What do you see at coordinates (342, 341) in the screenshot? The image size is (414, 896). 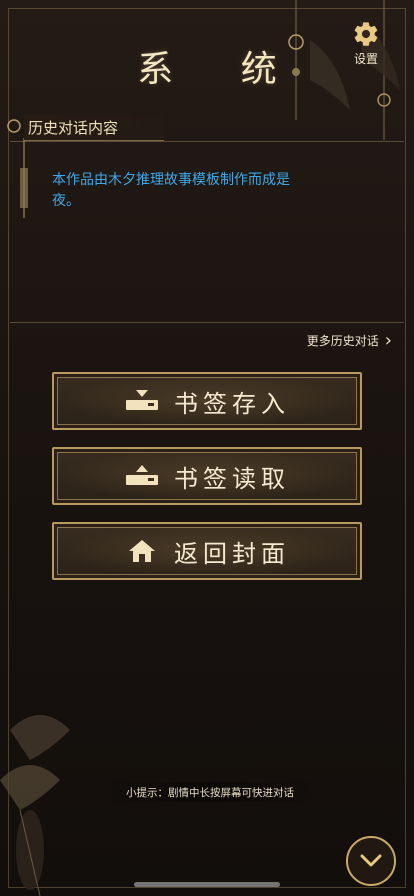 I see `more-history-label: 更多历史对话` at bounding box center [342, 341].